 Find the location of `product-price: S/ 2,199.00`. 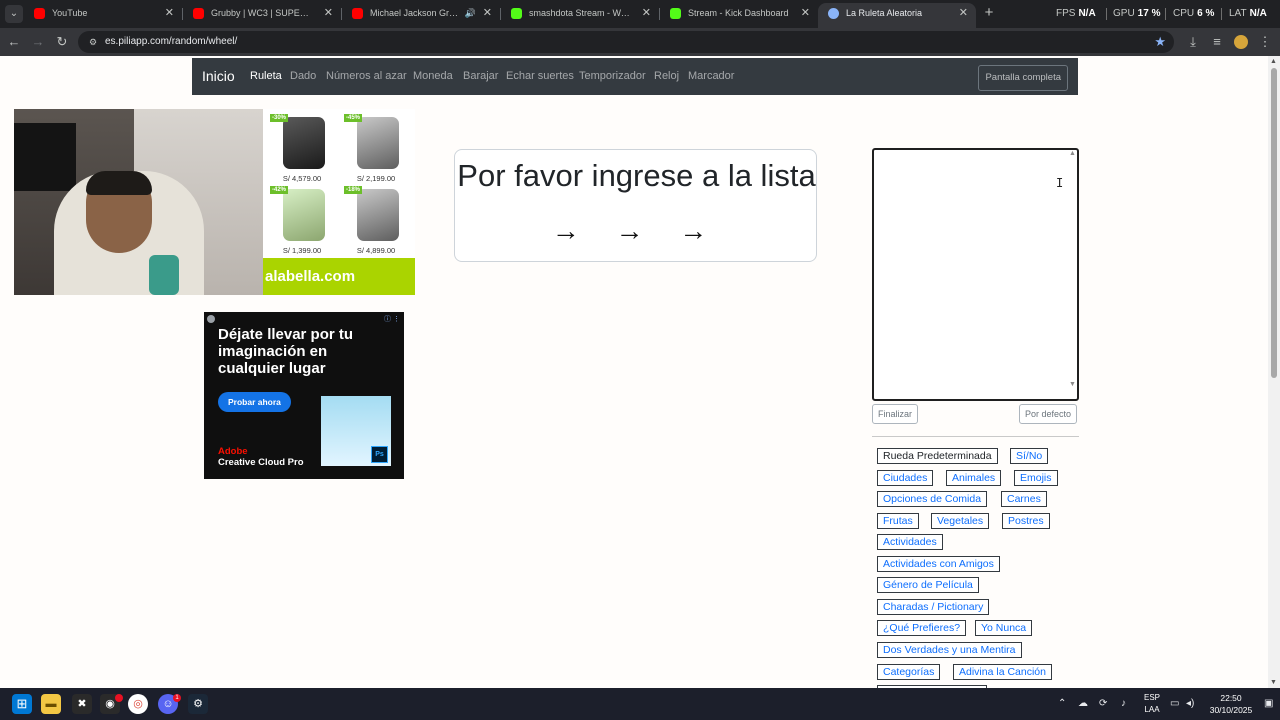

product-price: S/ 2,199.00 is located at coordinates (376, 178).